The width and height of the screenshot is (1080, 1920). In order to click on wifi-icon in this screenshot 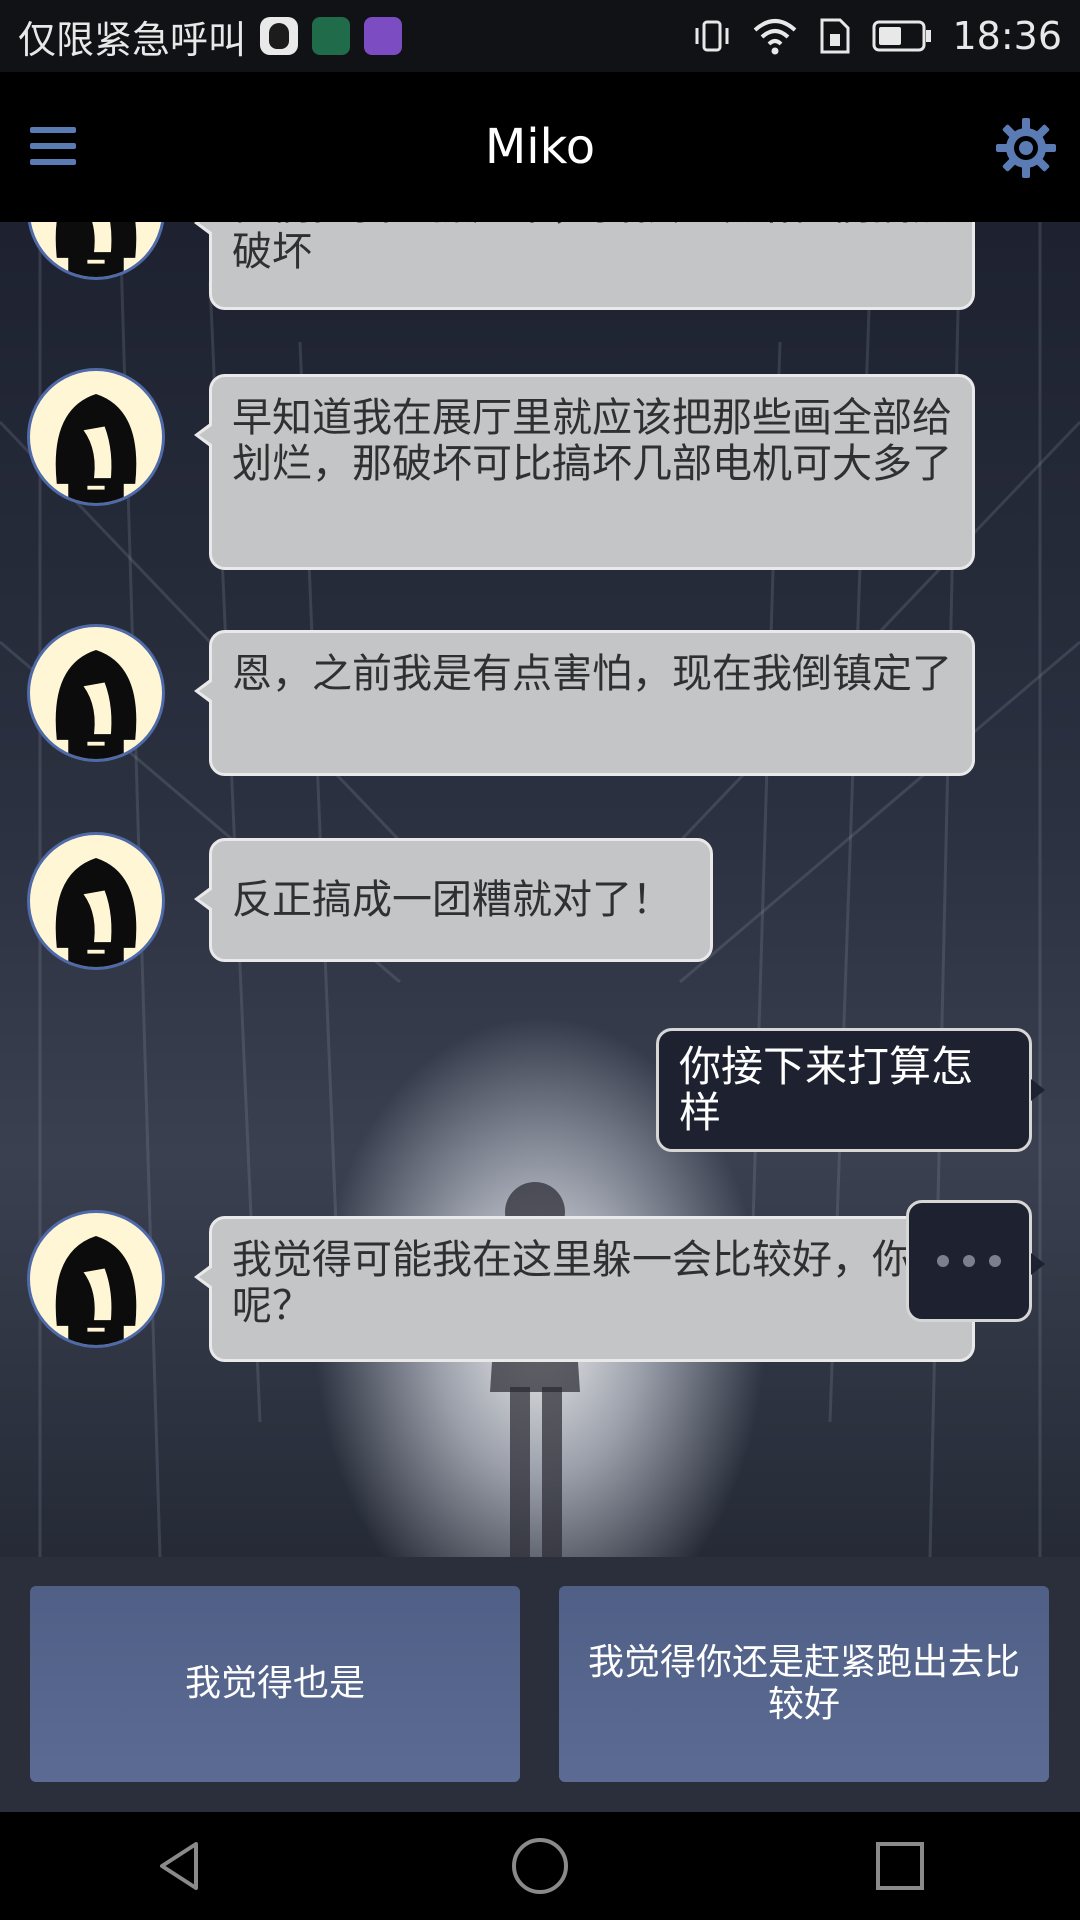, I will do `click(775, 37)`.